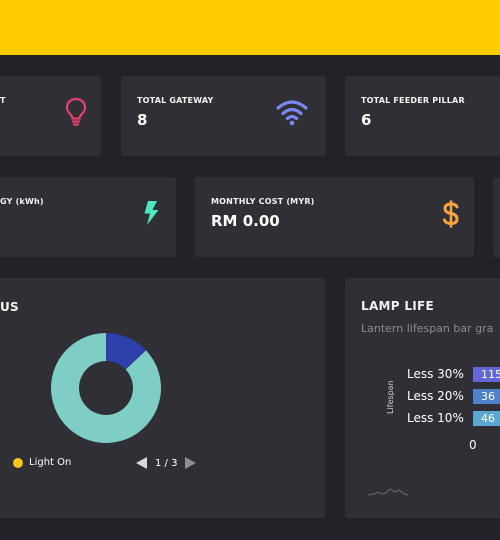 Image resolution: width=500 pixels, height=540 pixels. What do you see at coordinates (486, 374) in the screenshot?
I see `bar-value: 115` at bounding box center [486, 374].